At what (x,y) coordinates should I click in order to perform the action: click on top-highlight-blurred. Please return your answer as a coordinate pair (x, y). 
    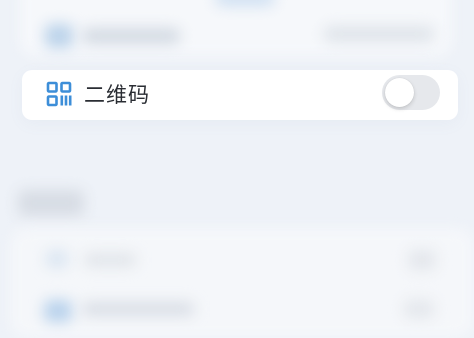
    Looking at the image, I should click on (245, 3).